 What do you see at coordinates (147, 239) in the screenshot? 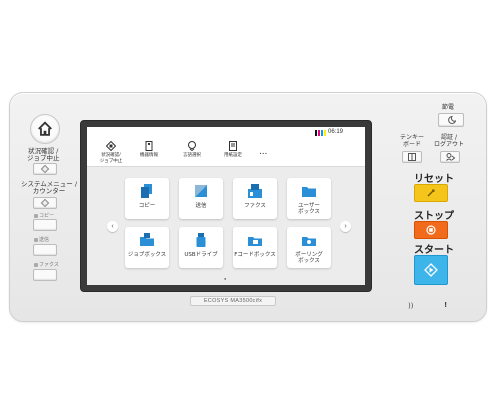
I see `job-box-icon` at bounding box center [147, 239].